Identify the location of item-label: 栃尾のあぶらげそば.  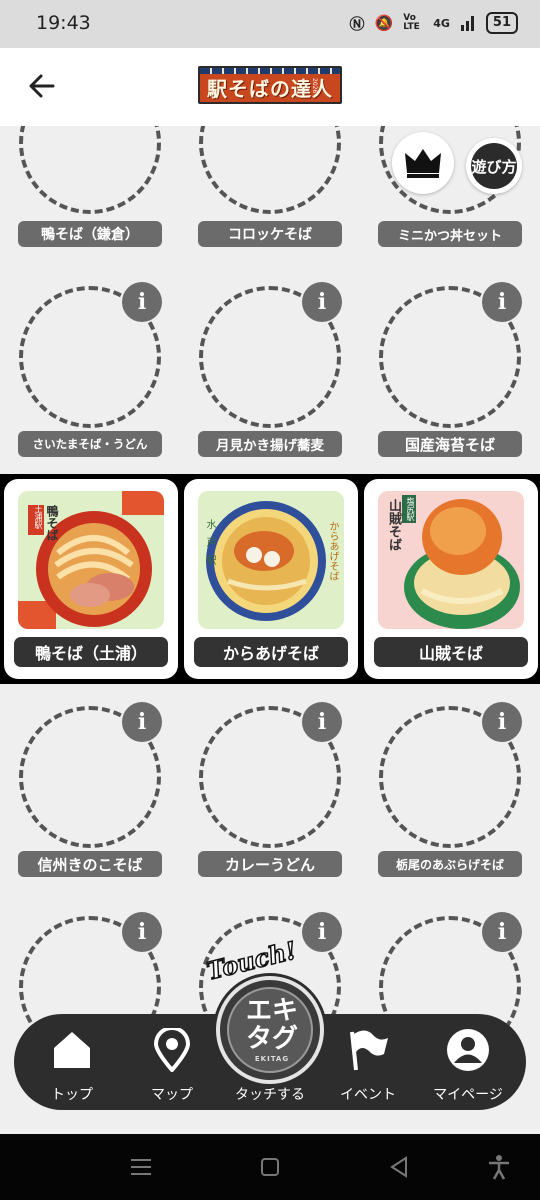
(450, 864).